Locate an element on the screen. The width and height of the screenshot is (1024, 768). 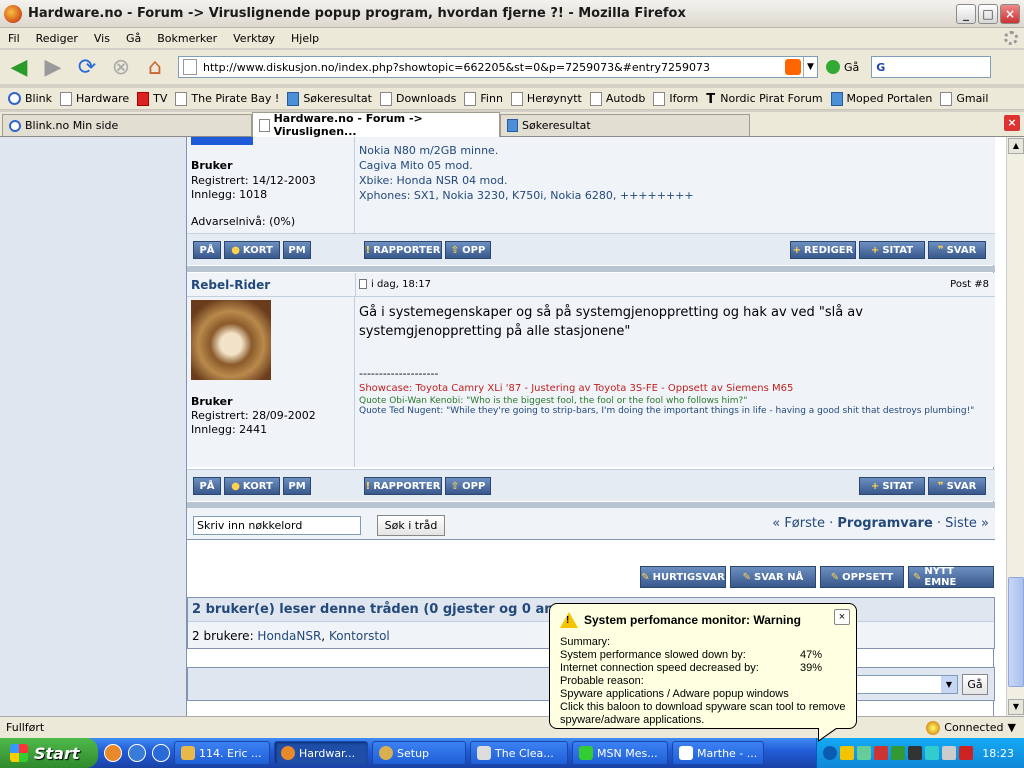
tab-blink: Blink.no Min side is located at coordinates (127, 125).